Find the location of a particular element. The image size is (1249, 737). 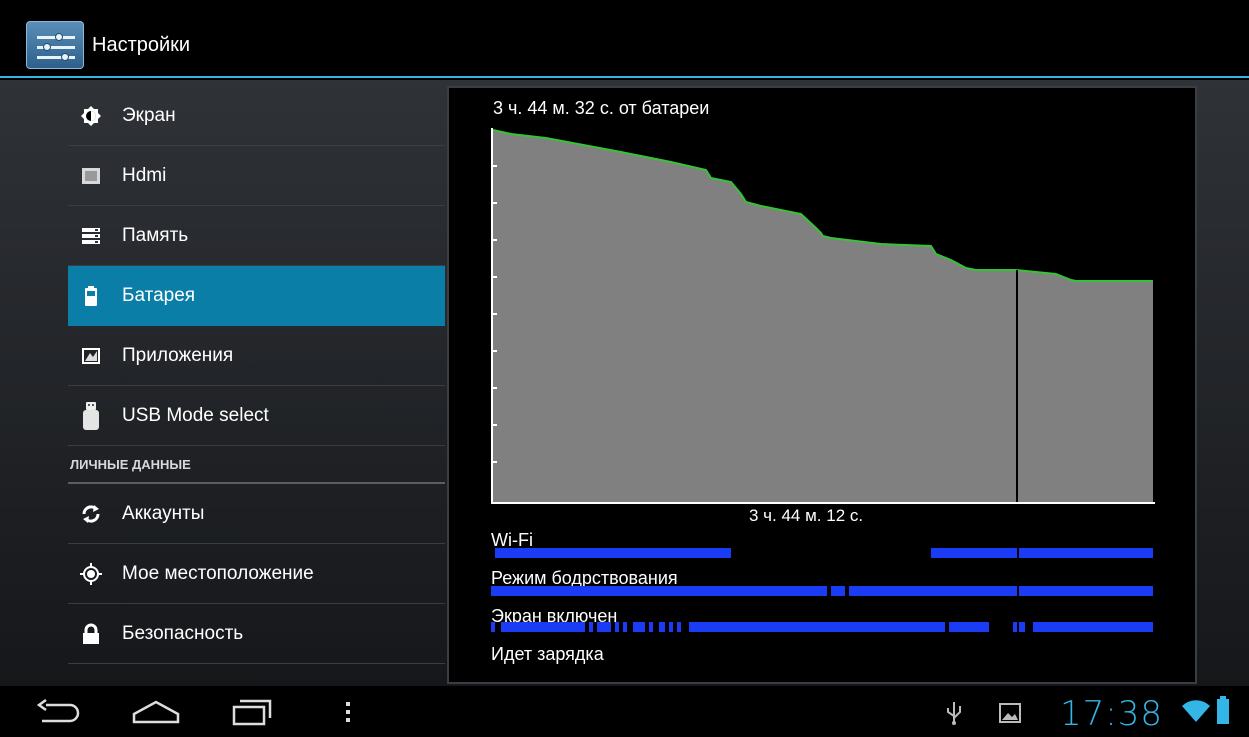

menu-overflow-icon is located at coordinates (348, 712).